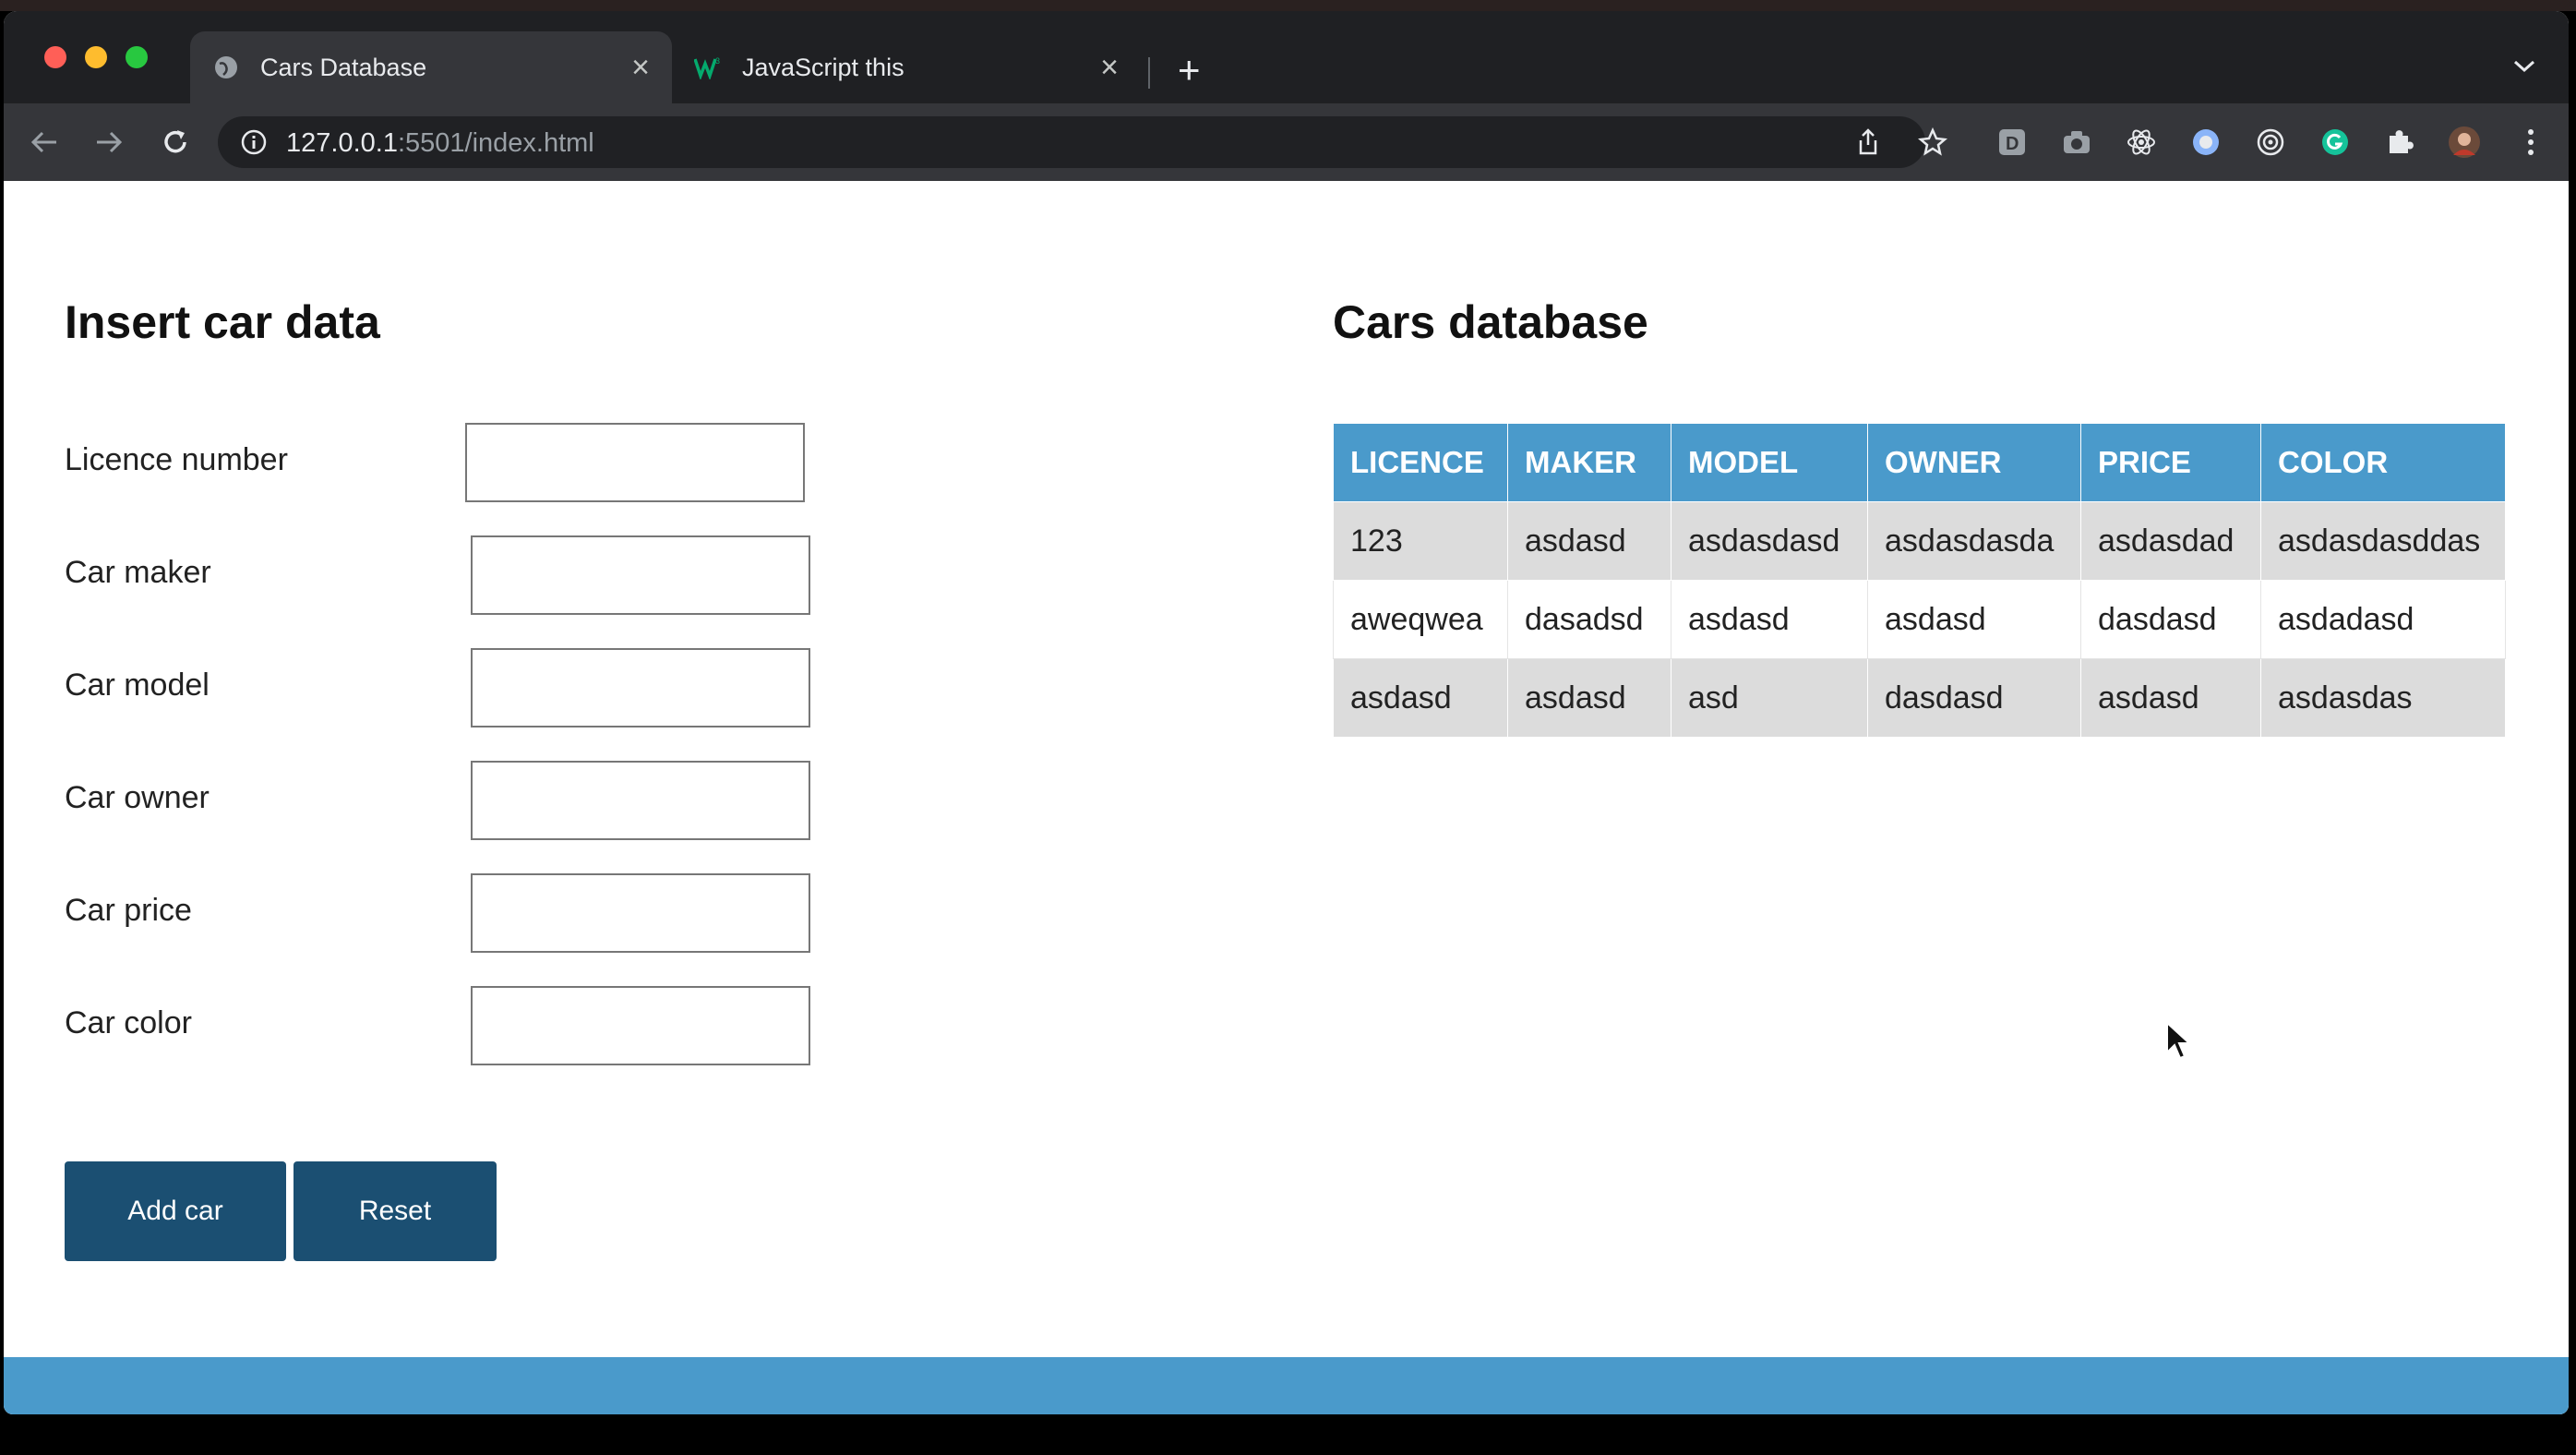 The height and width of the screenshot is (1455, 2576). I want to click on table-cell: asdasdasd, so click(1770, 541).